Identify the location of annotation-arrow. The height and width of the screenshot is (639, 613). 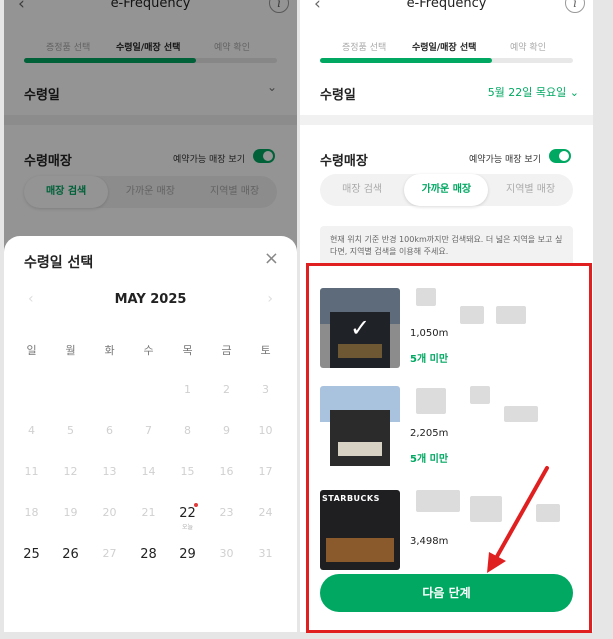
(518, 519).